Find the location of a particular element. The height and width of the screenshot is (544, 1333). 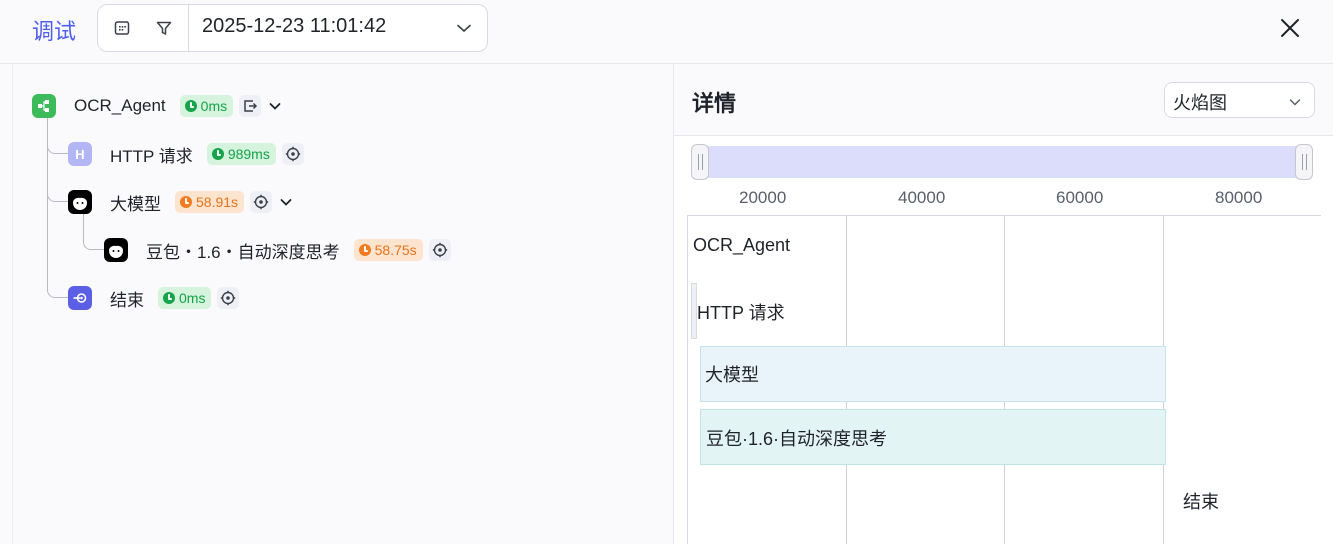

axis-tick: 60000 is located at coordinates (1080, 197).